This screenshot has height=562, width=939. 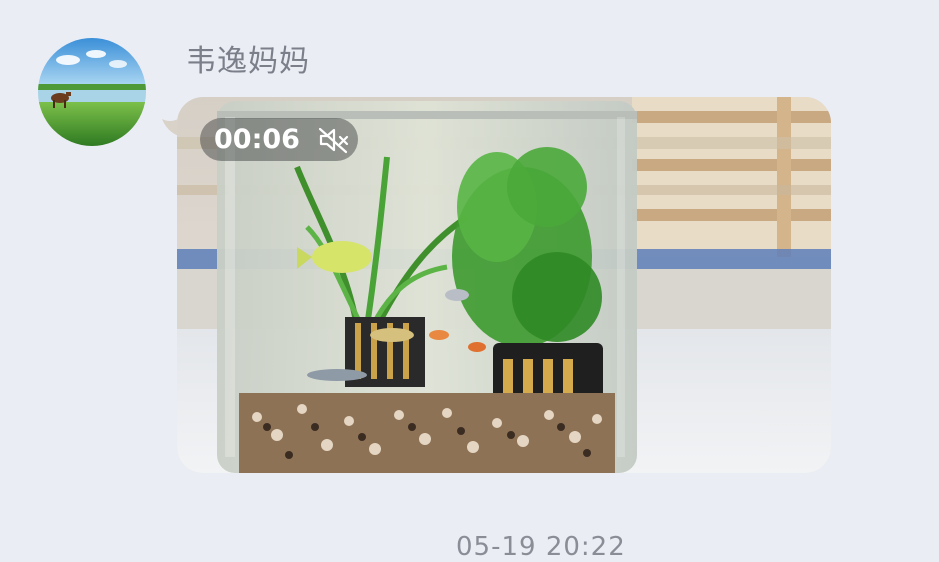 What do you see at coordinates (248, 61) in the screenshot?
I see `sender-name: 韦逸妈妈` at bounding box center [248, 61].